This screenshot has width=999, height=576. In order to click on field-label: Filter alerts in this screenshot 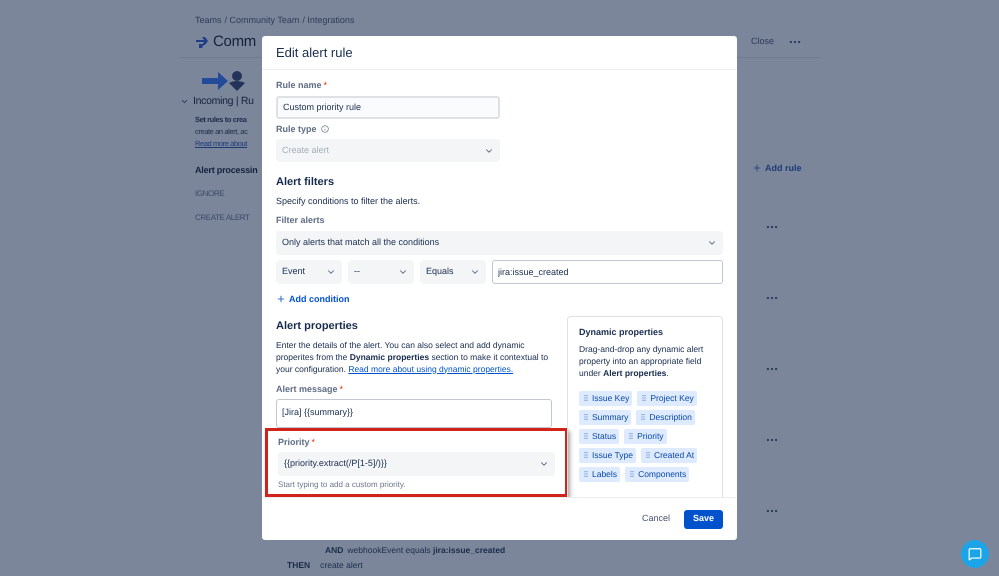, I will do `click(301, 220)`.